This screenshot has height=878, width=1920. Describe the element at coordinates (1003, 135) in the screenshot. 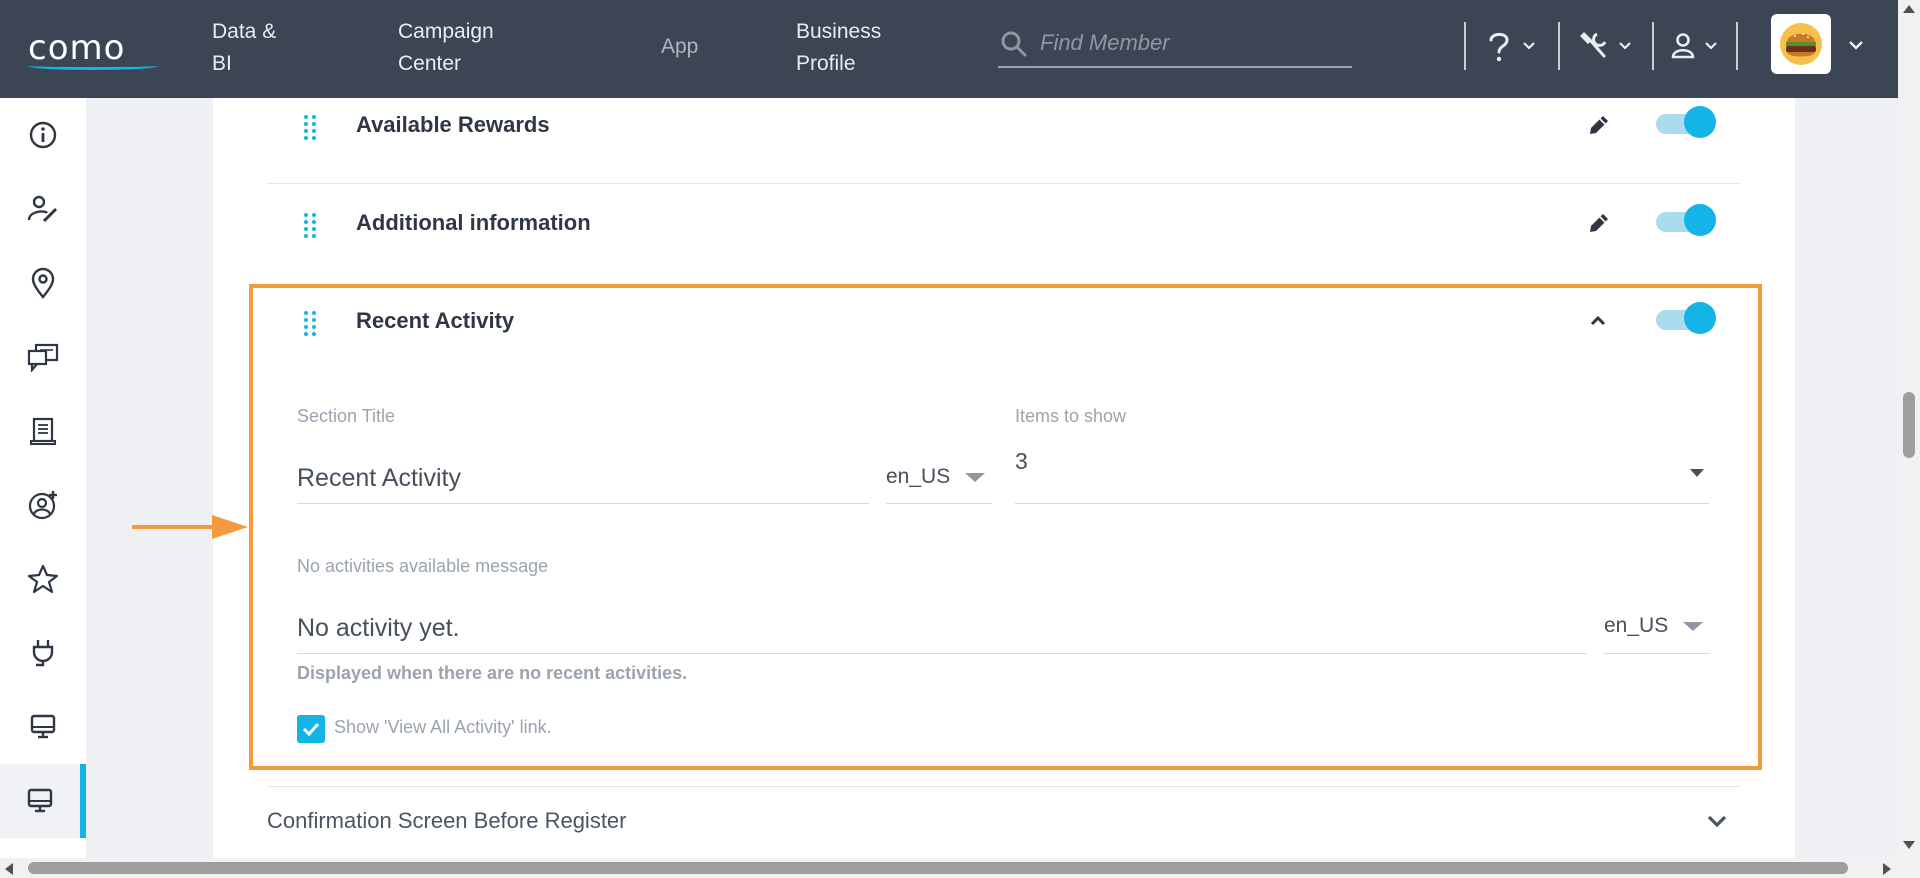

I see `section-row-available-rewards: Available Rewards` at that location.